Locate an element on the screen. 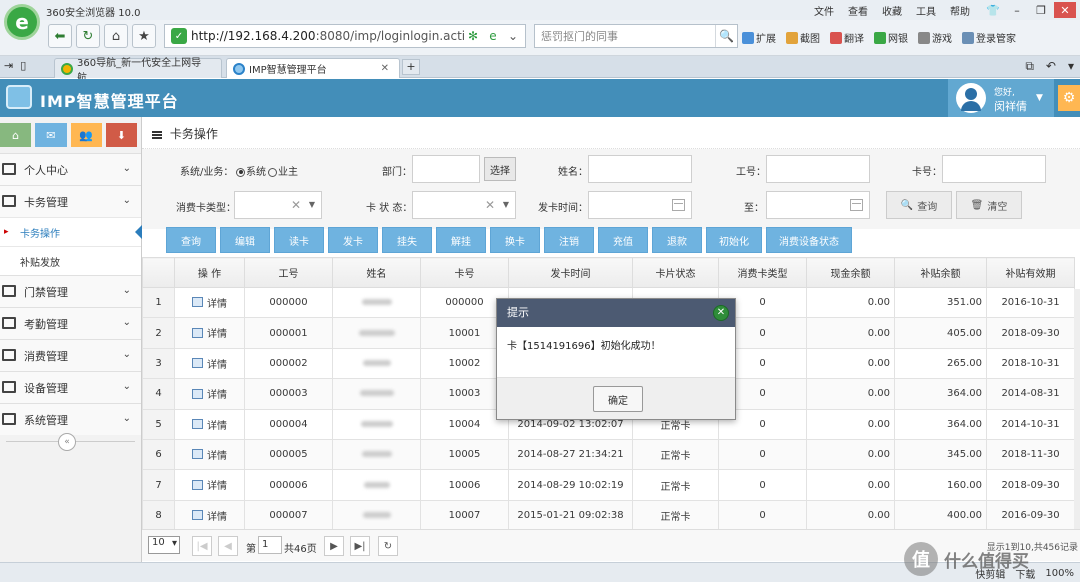  last-page-button: ▶| is located at coordinates (360, 546).